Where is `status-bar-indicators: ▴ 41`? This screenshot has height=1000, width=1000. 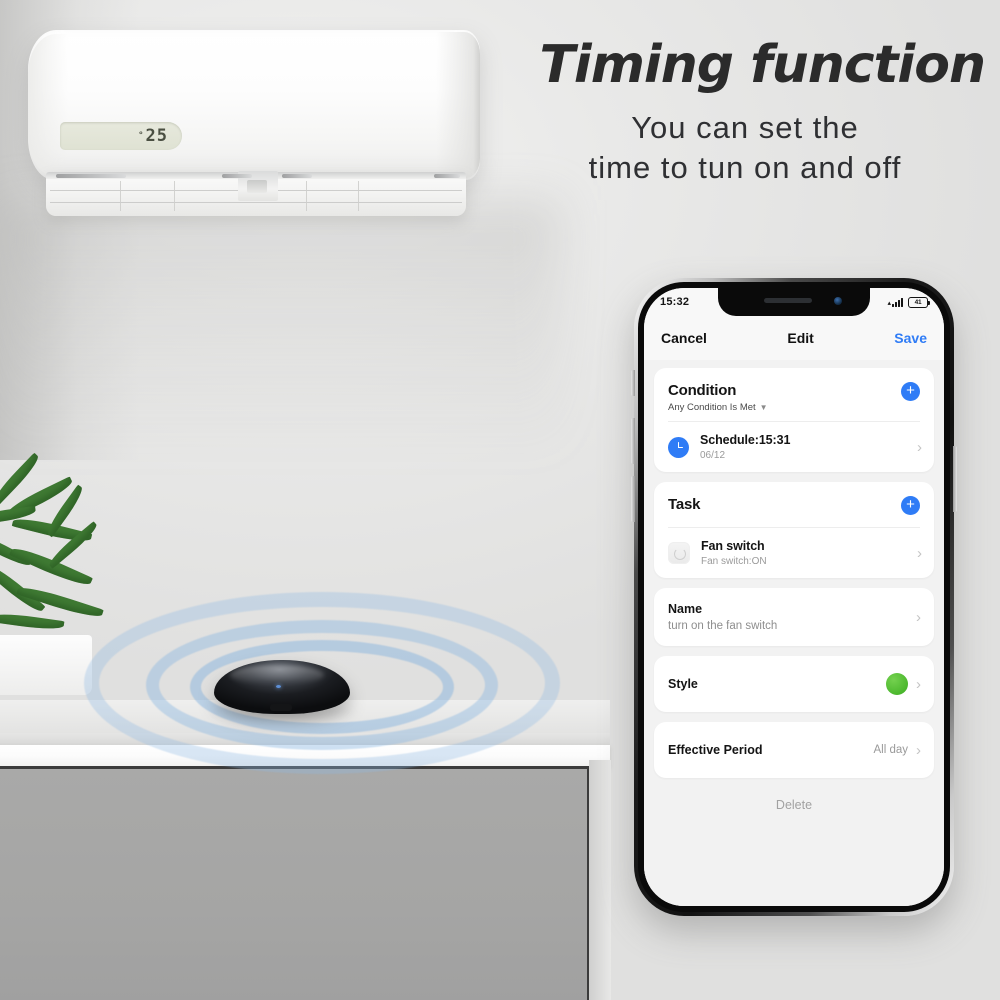 status-bar-indicators: ▴ 41 is located at coordinates (908, 302).